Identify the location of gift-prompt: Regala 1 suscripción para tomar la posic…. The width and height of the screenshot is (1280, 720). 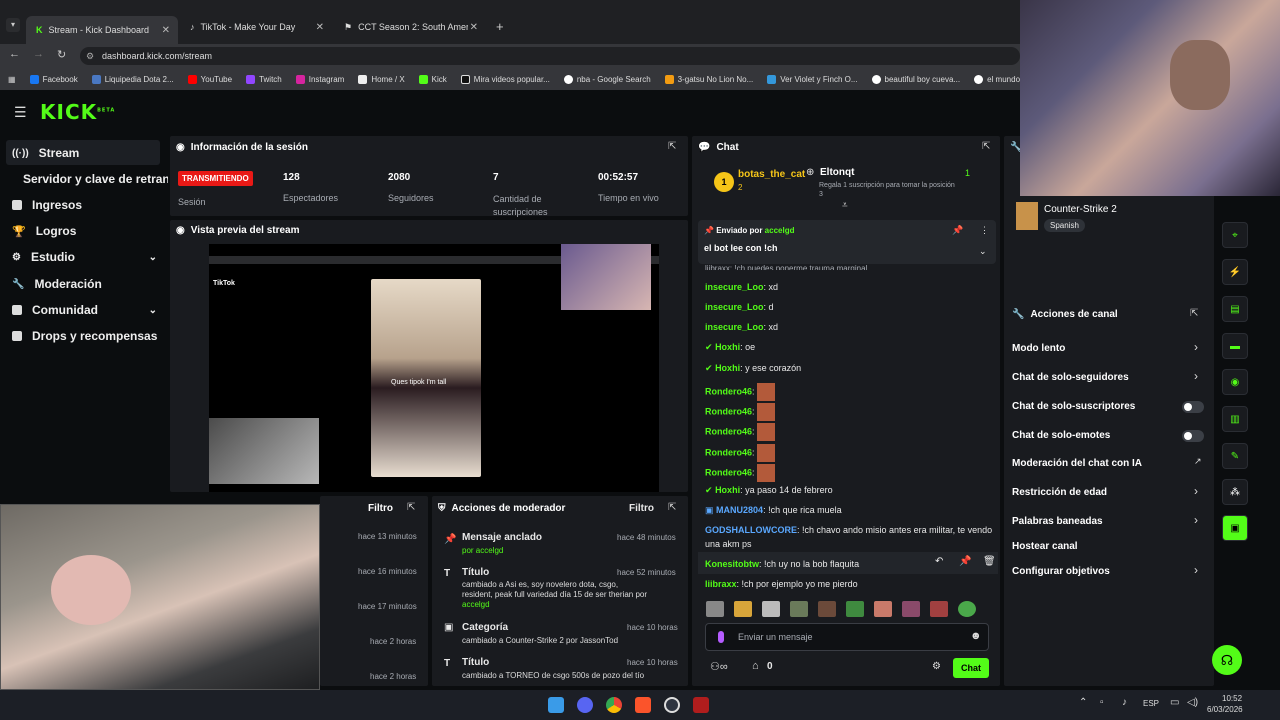
(889, 190).